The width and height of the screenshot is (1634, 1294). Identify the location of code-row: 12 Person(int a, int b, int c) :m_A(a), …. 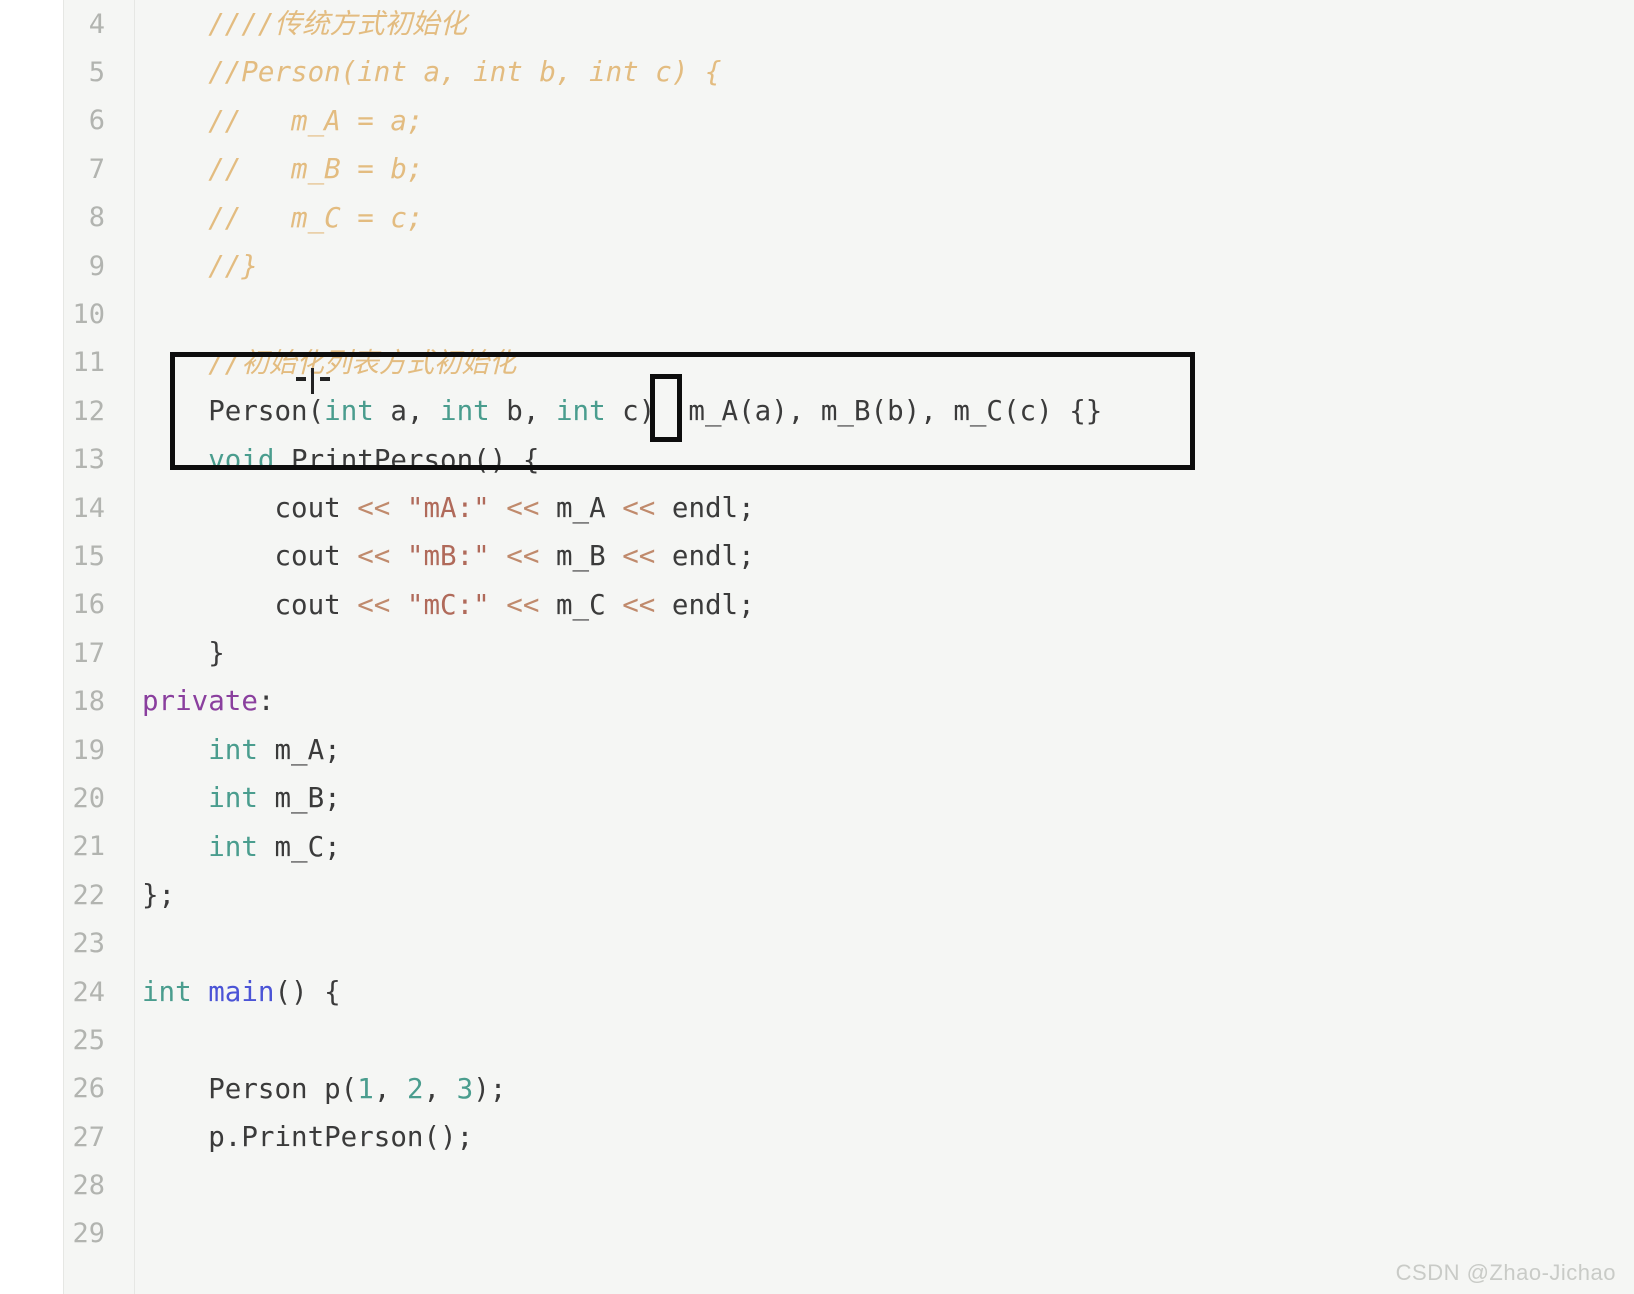
(817, 411).